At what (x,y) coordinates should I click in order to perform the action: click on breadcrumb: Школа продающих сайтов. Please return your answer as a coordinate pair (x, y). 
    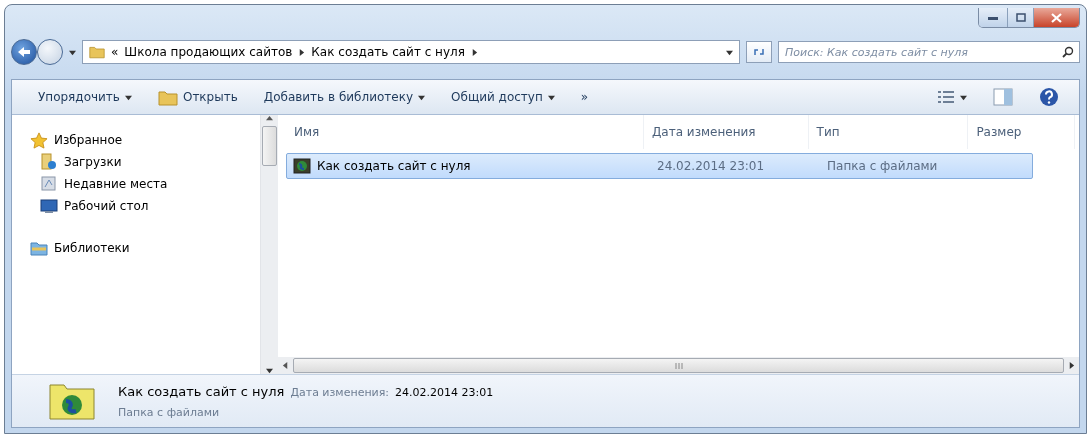
    Looking at the image, I should click on (208, 52).